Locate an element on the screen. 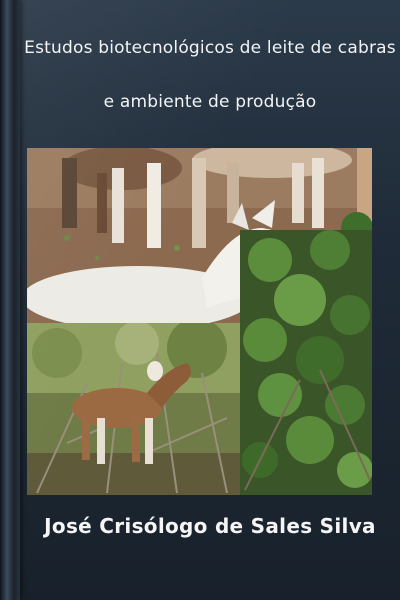 This screenshot has width=400, height=600. cover-photo-shrub is located at coordinates (306, 362).